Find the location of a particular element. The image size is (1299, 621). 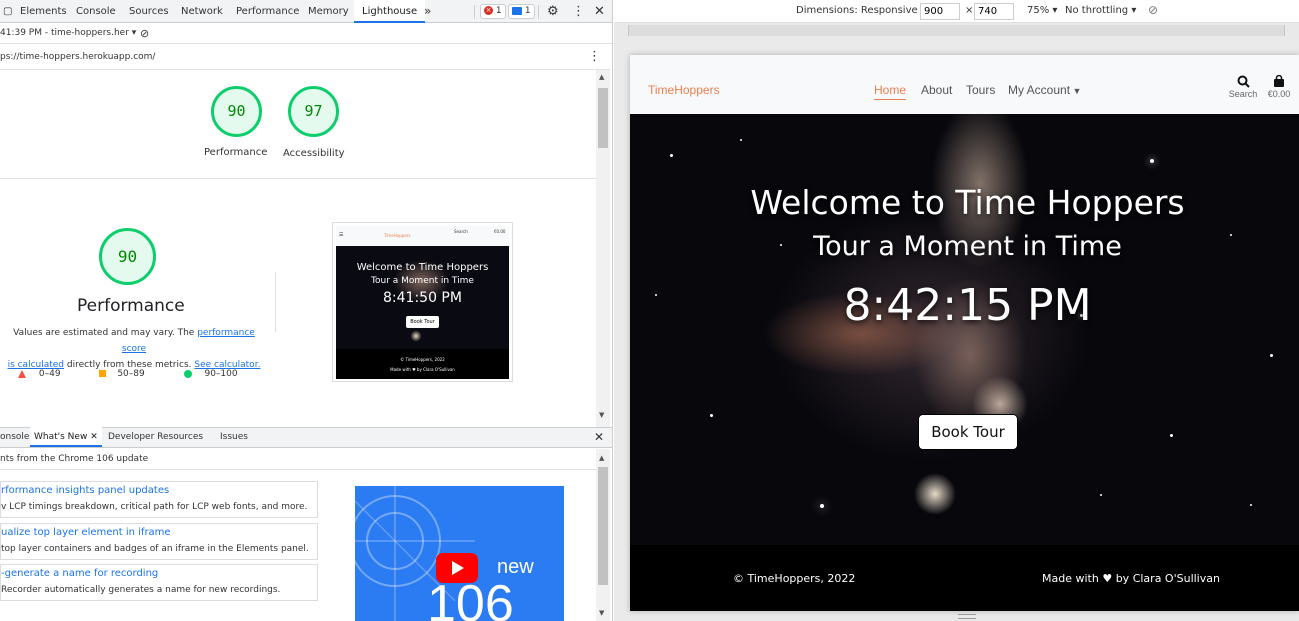

search-link: Search is located at coordinates (1243, 87).